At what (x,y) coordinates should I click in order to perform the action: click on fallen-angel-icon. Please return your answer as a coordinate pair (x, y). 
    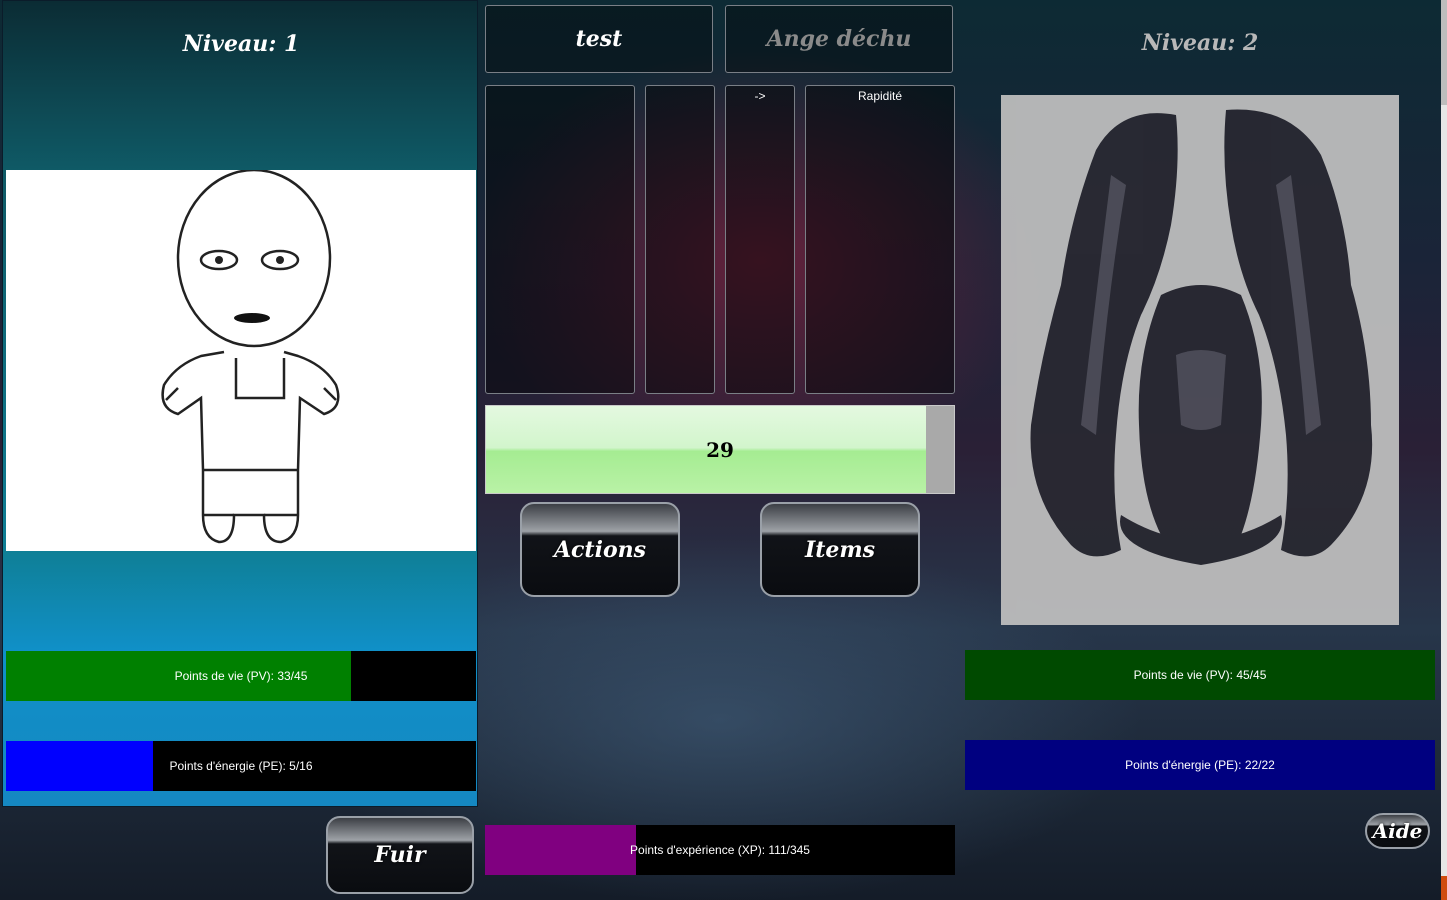
    Looking at the image, I should click on (1201, 337).